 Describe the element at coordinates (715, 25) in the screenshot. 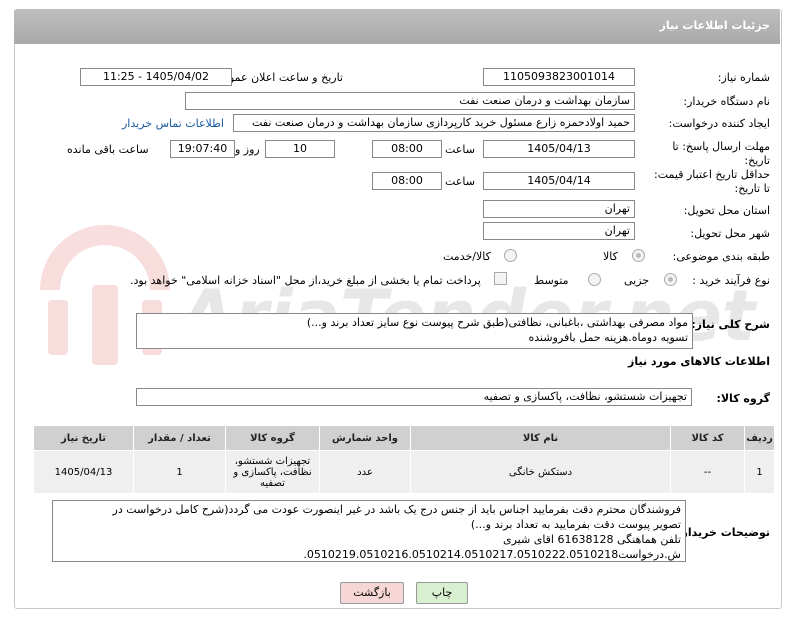

I see `page-title: جزئیات اطلاعات نیاز` at that location.